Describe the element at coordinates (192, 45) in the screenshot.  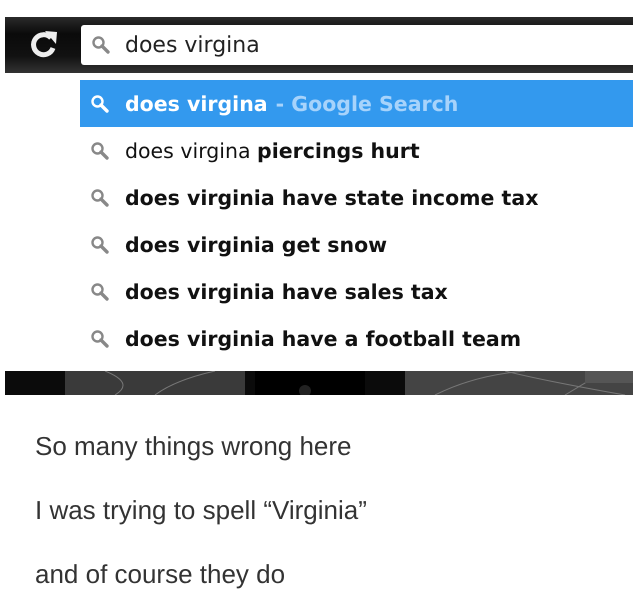
I see `address-text: does virgina` at that location.